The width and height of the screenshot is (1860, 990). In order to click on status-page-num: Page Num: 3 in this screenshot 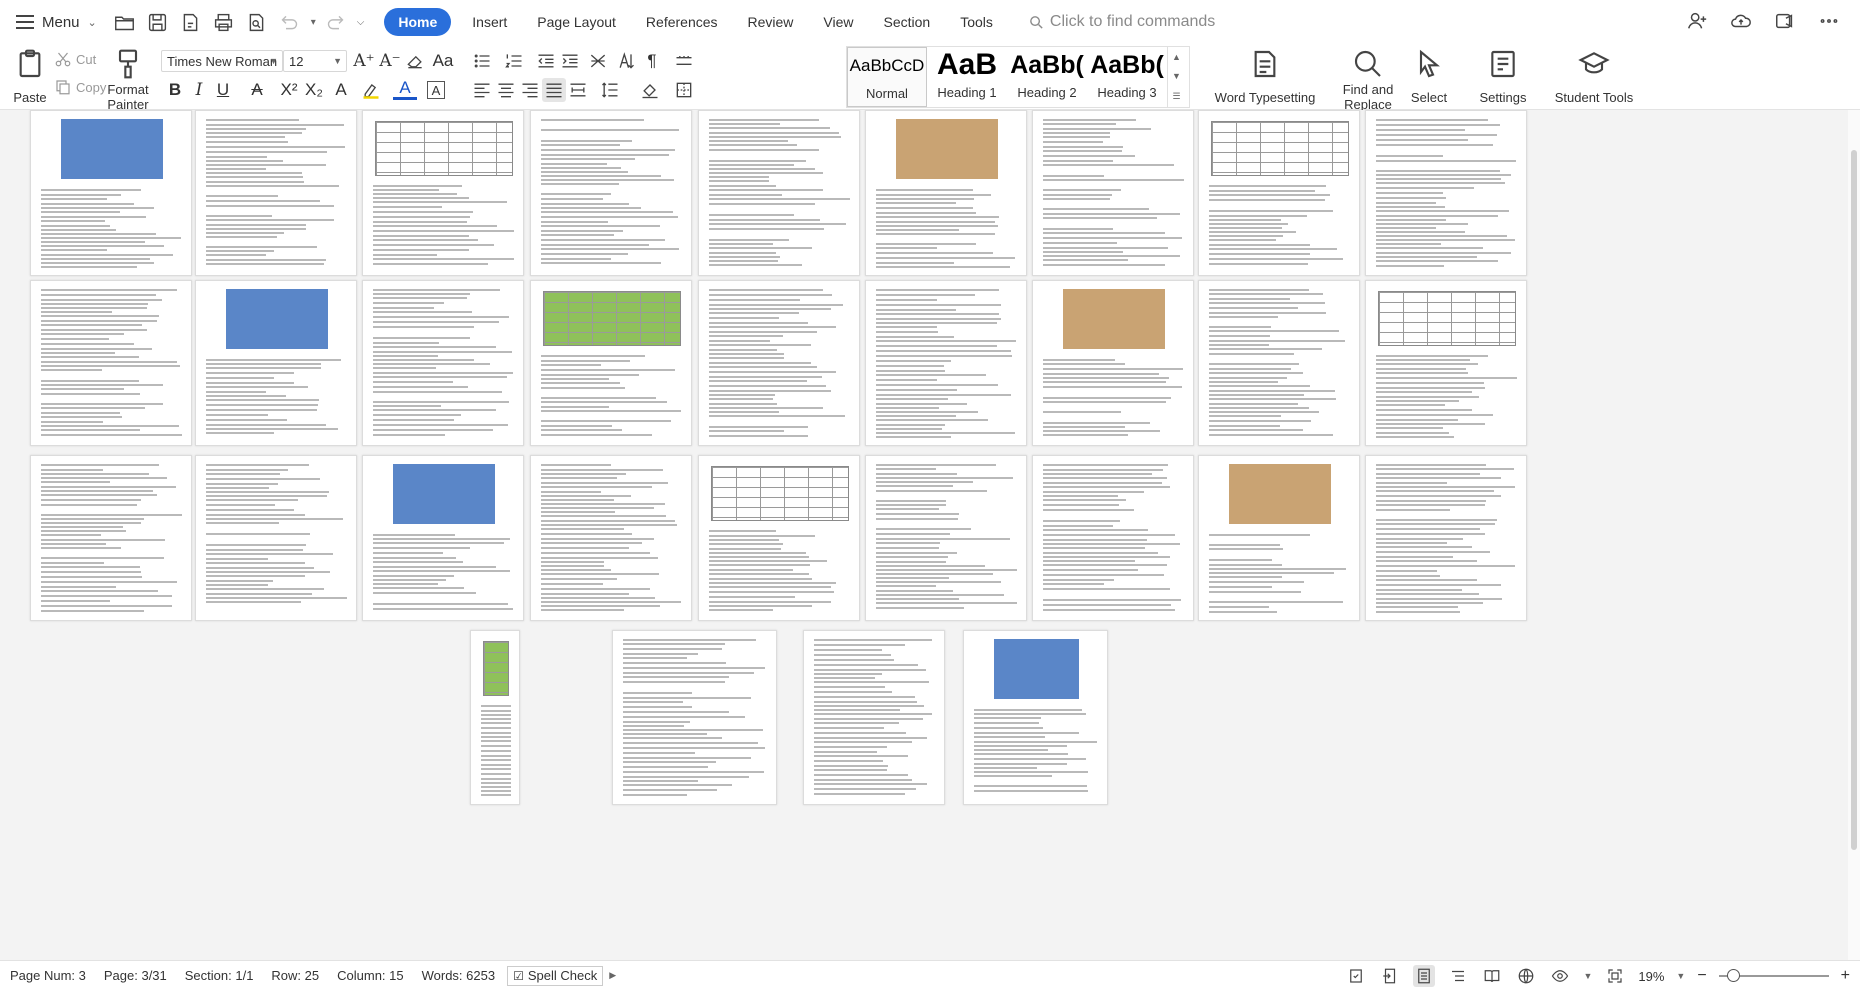, I will do `click(48, 975)`.